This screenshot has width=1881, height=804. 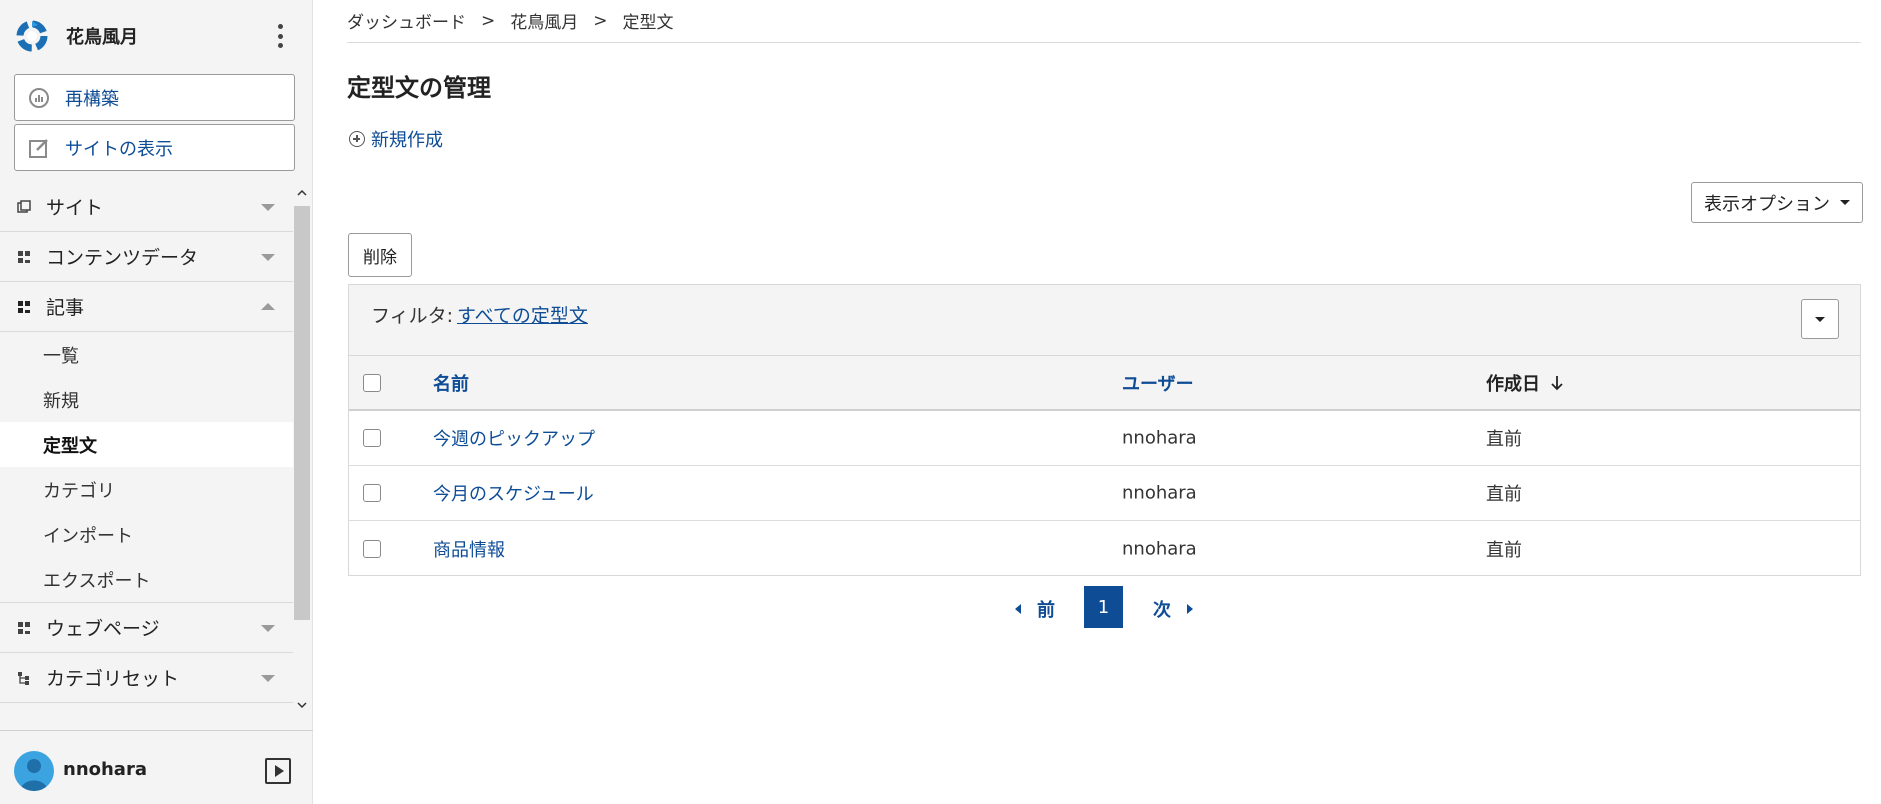 I want to click on rebuild-button: 再構築, so click(x=154, y=97).